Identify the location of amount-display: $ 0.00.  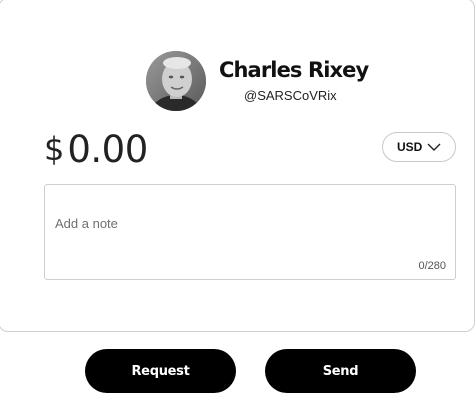
(96, 149).